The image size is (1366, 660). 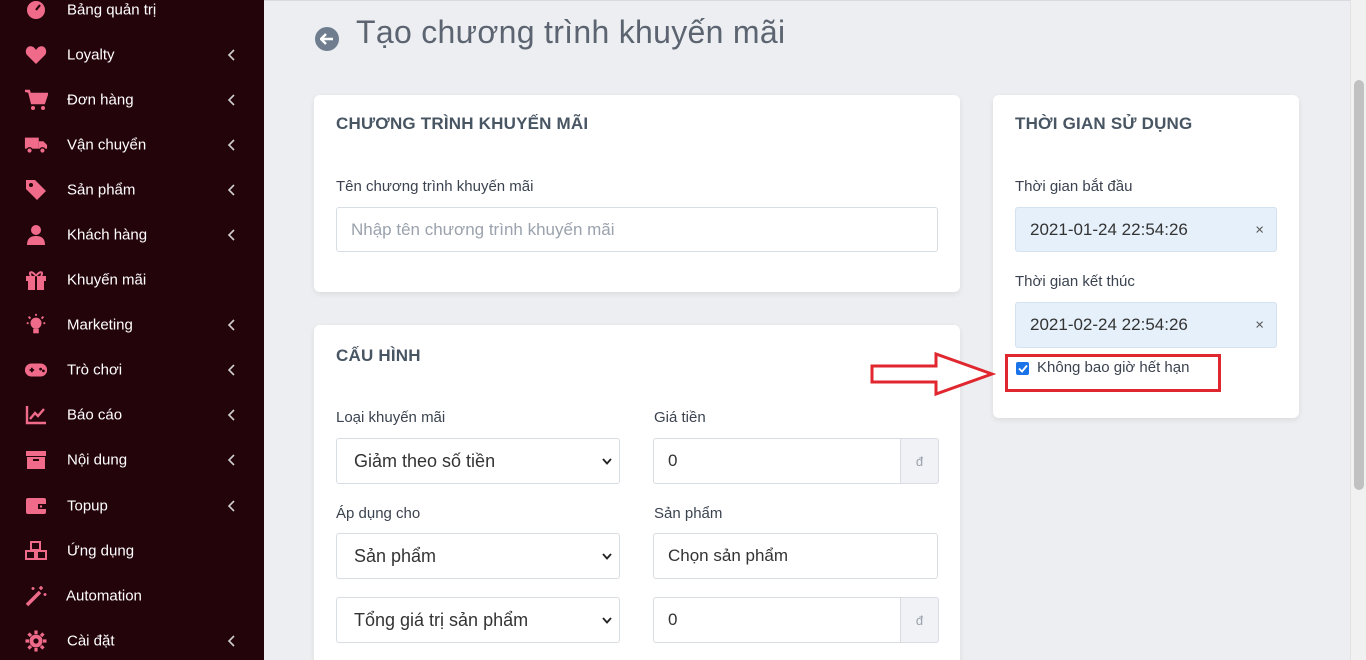 What do you see at coordinates (132, 369) in the screenshot?
I see `sidebar-item-games: Trò chơi` at bounding box center [132, 369].